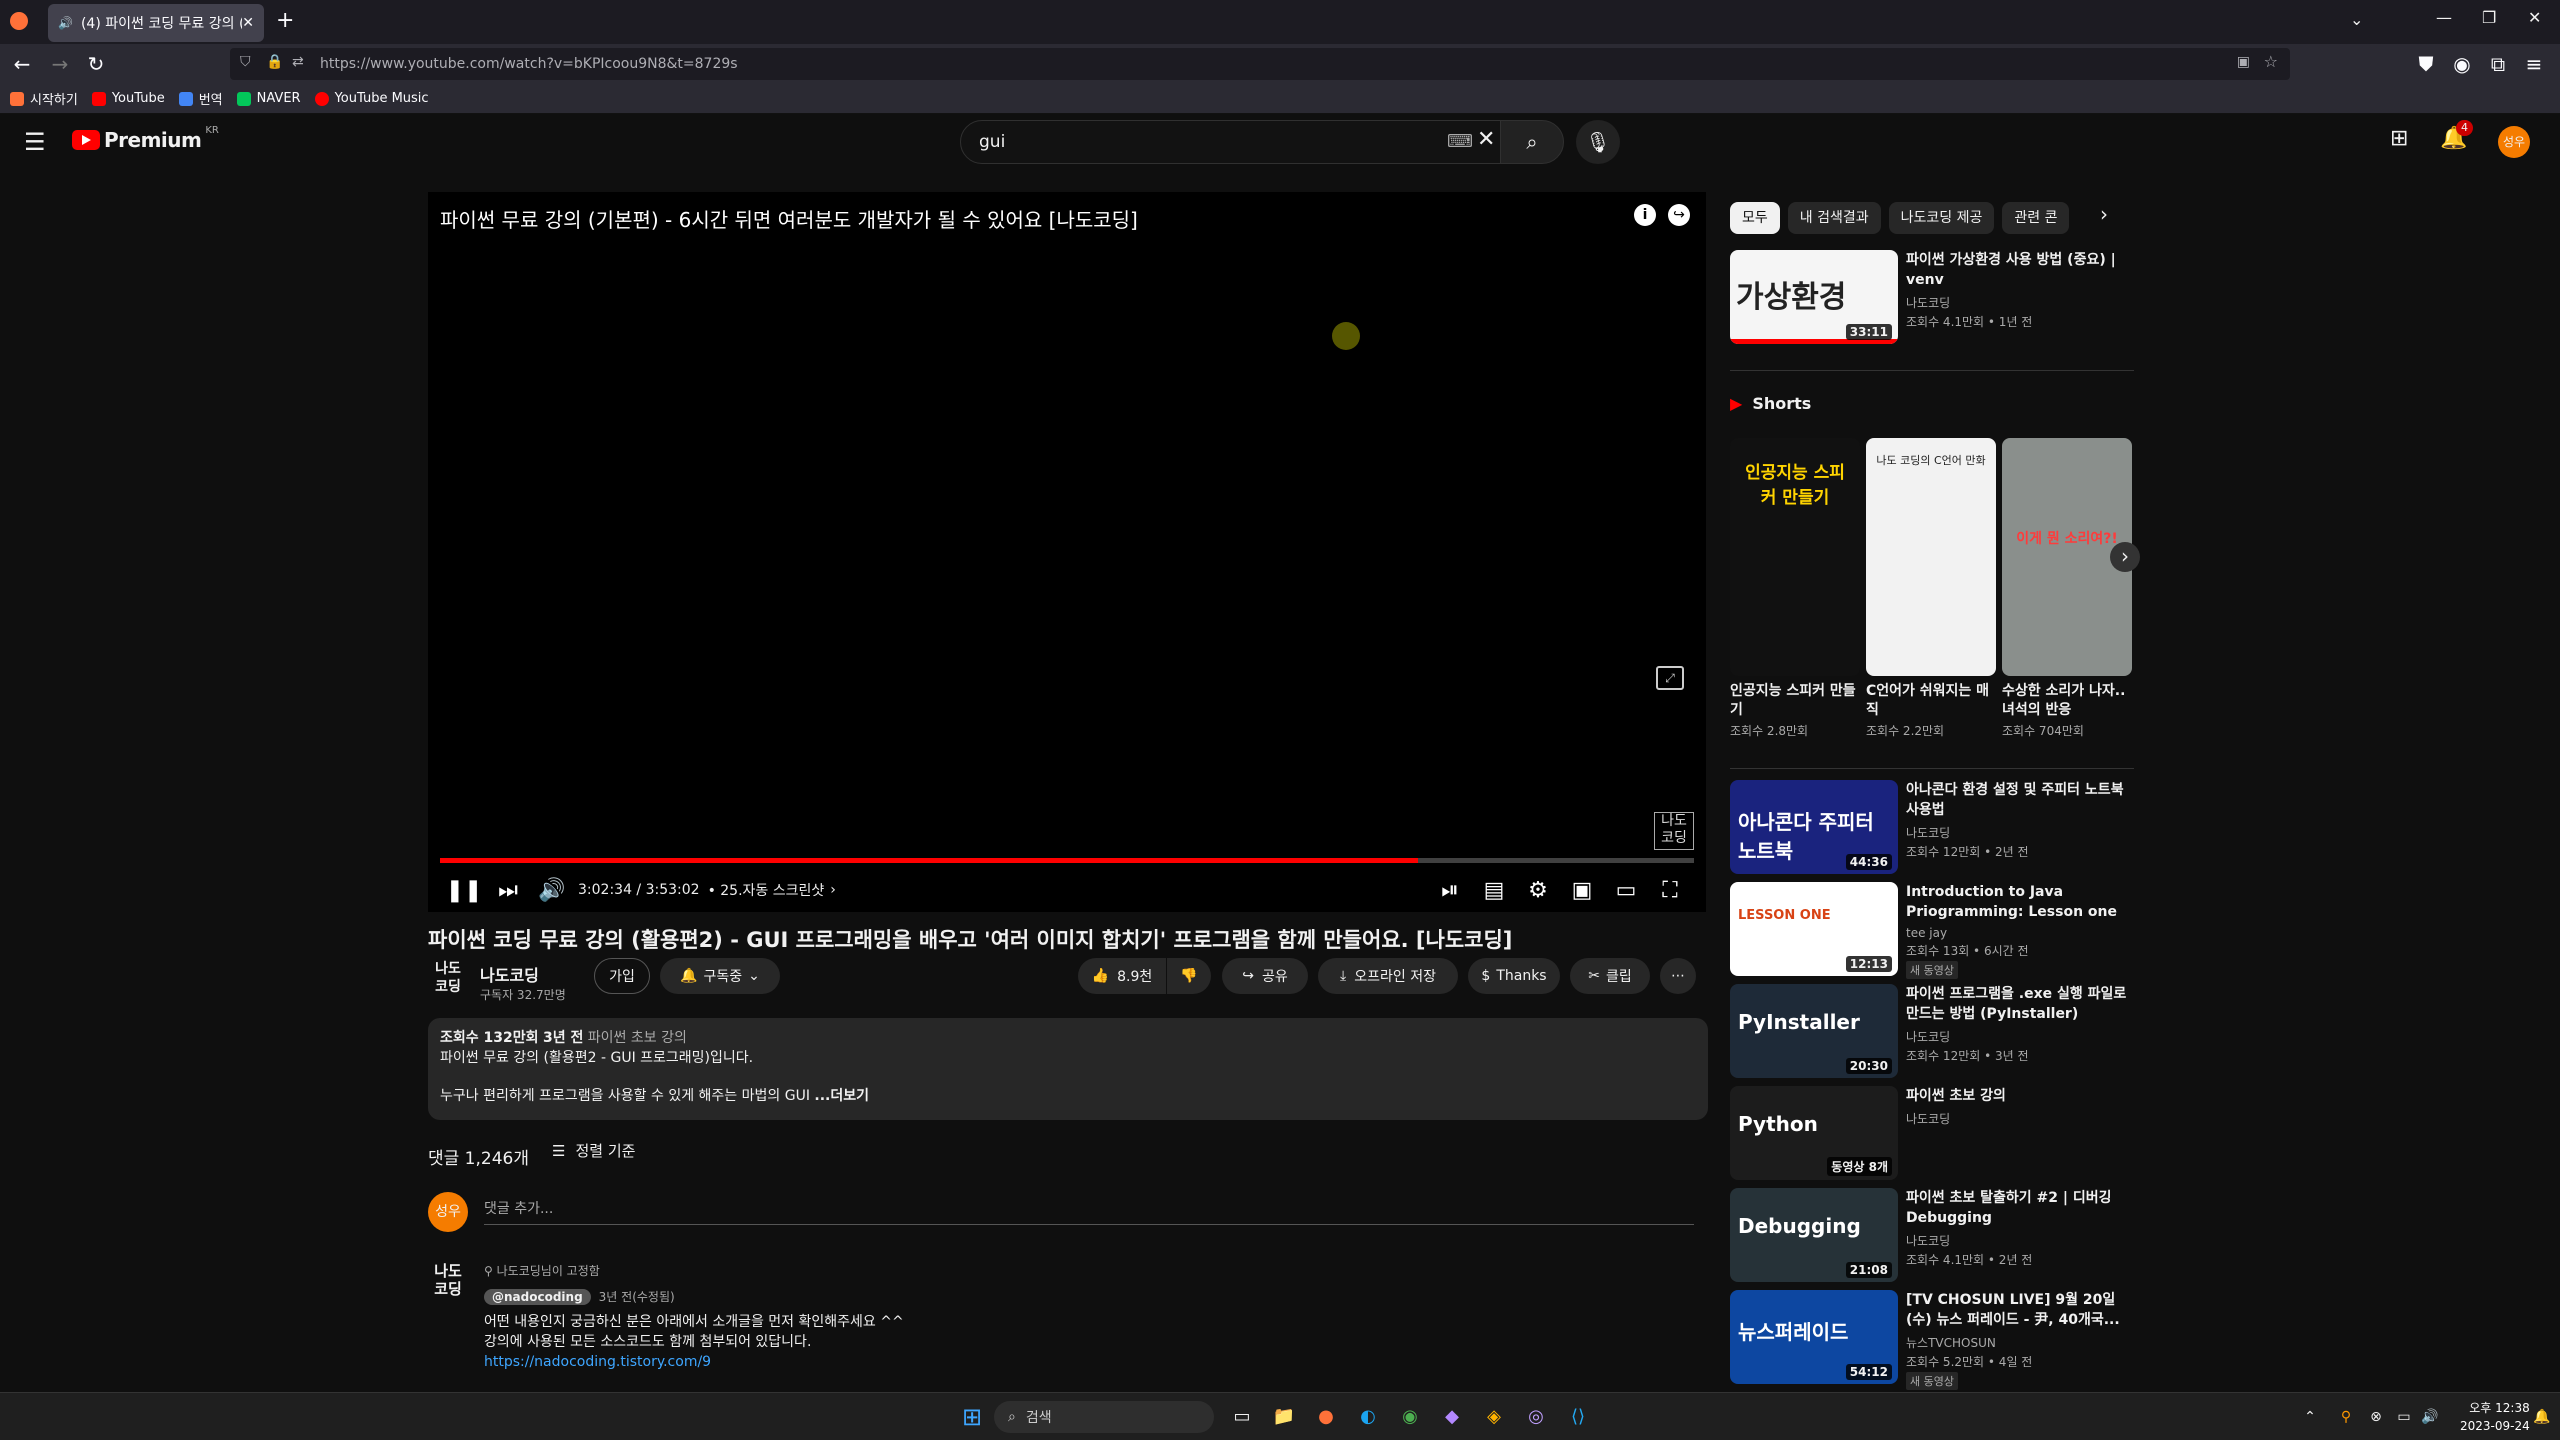 The width and height of the screenshot is (2560, 1440). Describe the element at coordinates (508, 890) in the screenshot. I see `next-icon: ⏭` at that location.